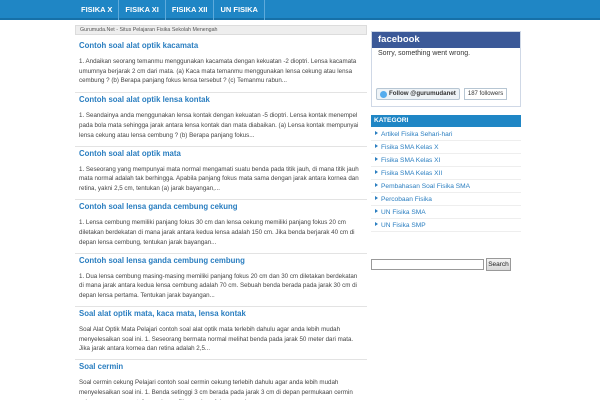 This screenshot has height=400, width=600. What do you see at coordinates (300, 10) in the screenshot?
I see `top-navbar: FISIKA X FISIKA XI FISIKA XII UN FISIKA` at bounding box center [300, 10].